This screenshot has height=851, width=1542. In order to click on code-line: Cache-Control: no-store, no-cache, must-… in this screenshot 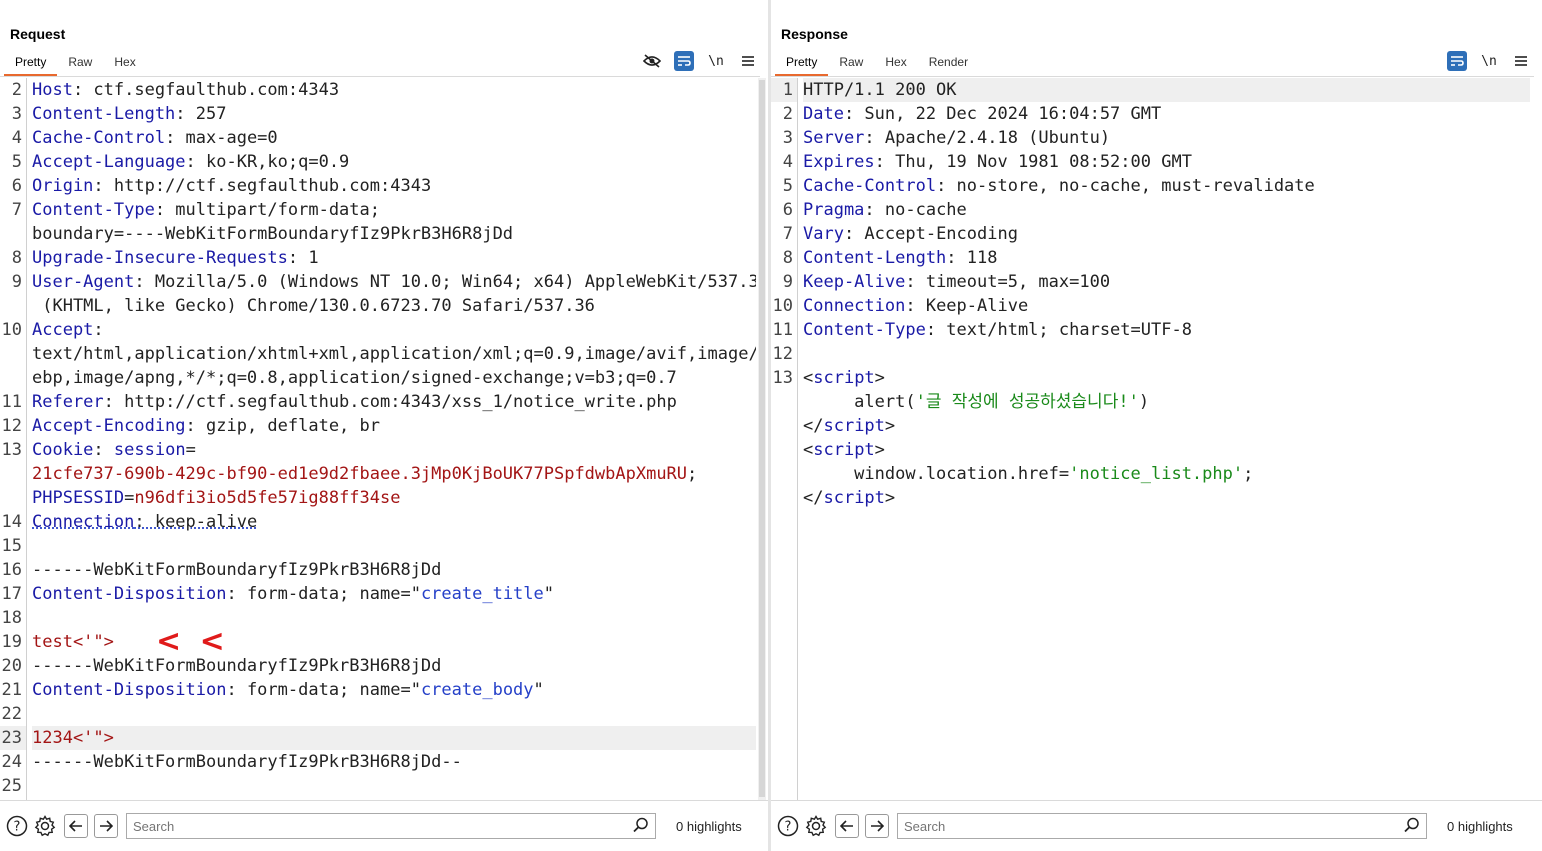, I will do `click(1166, 186)`.